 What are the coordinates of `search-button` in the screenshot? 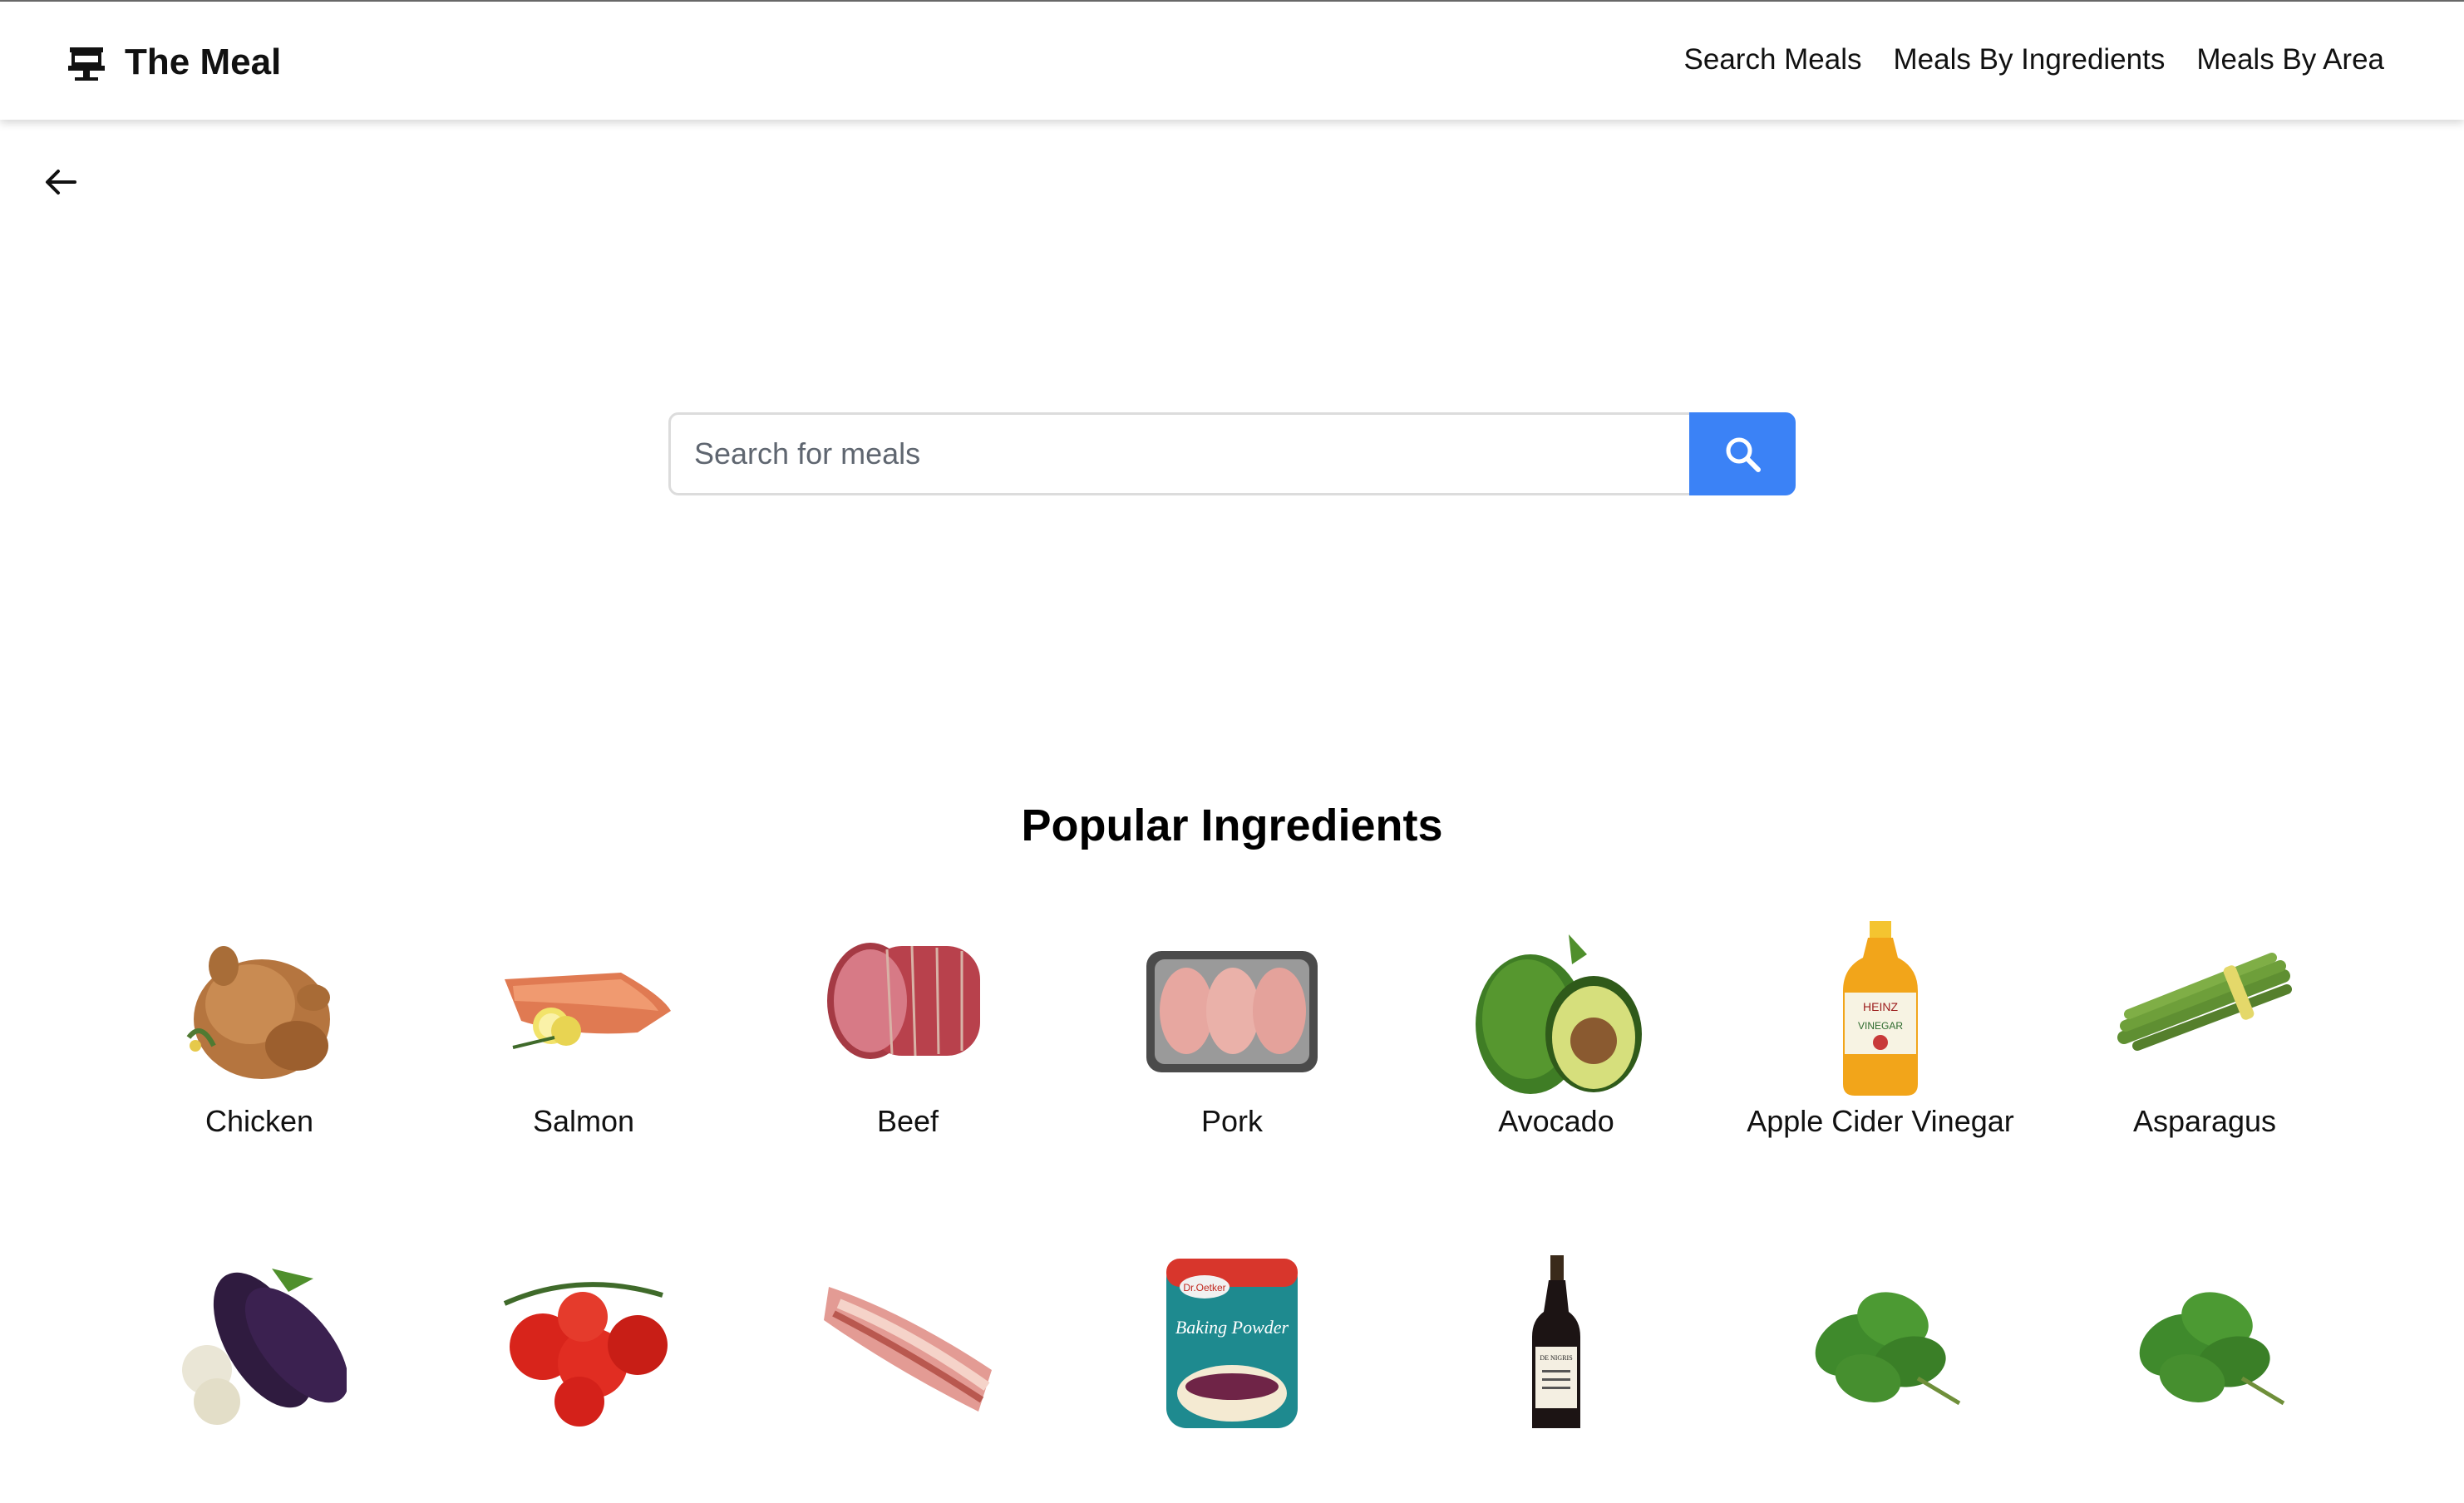 It's located at (1742, 453).